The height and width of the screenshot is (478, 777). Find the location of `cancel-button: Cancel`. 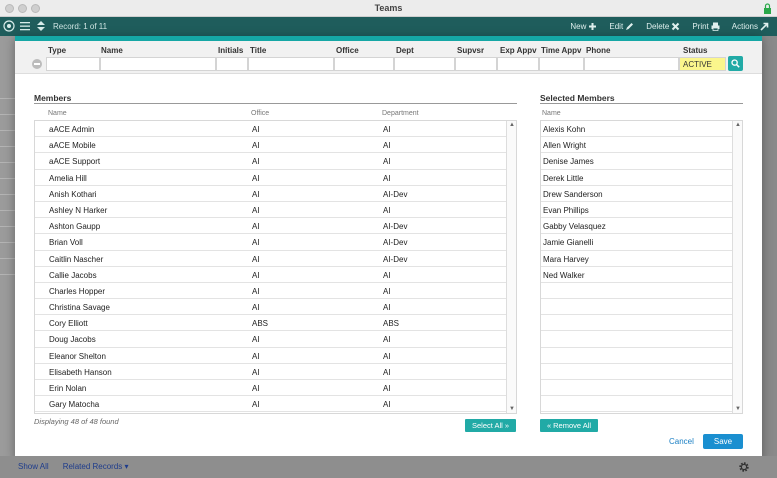

cancel-button: Cancel is located at coordinates (681, 441).